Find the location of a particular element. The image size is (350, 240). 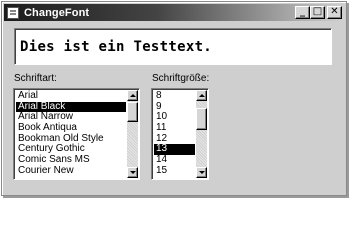

font-list-item: Courier New is located at coordinates (71, 171).